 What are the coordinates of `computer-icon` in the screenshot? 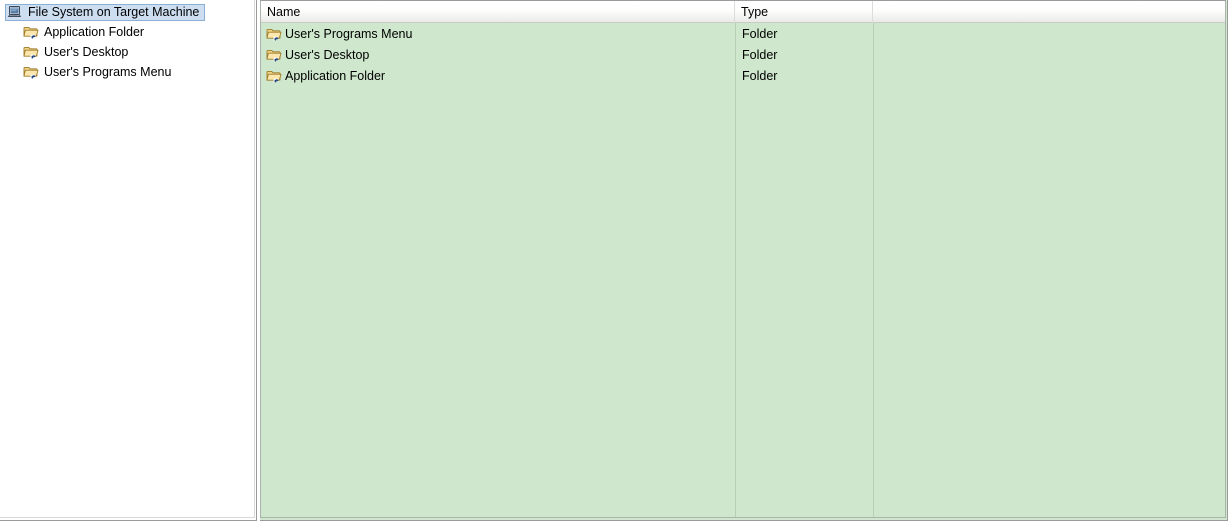 It's located at (15, 12).